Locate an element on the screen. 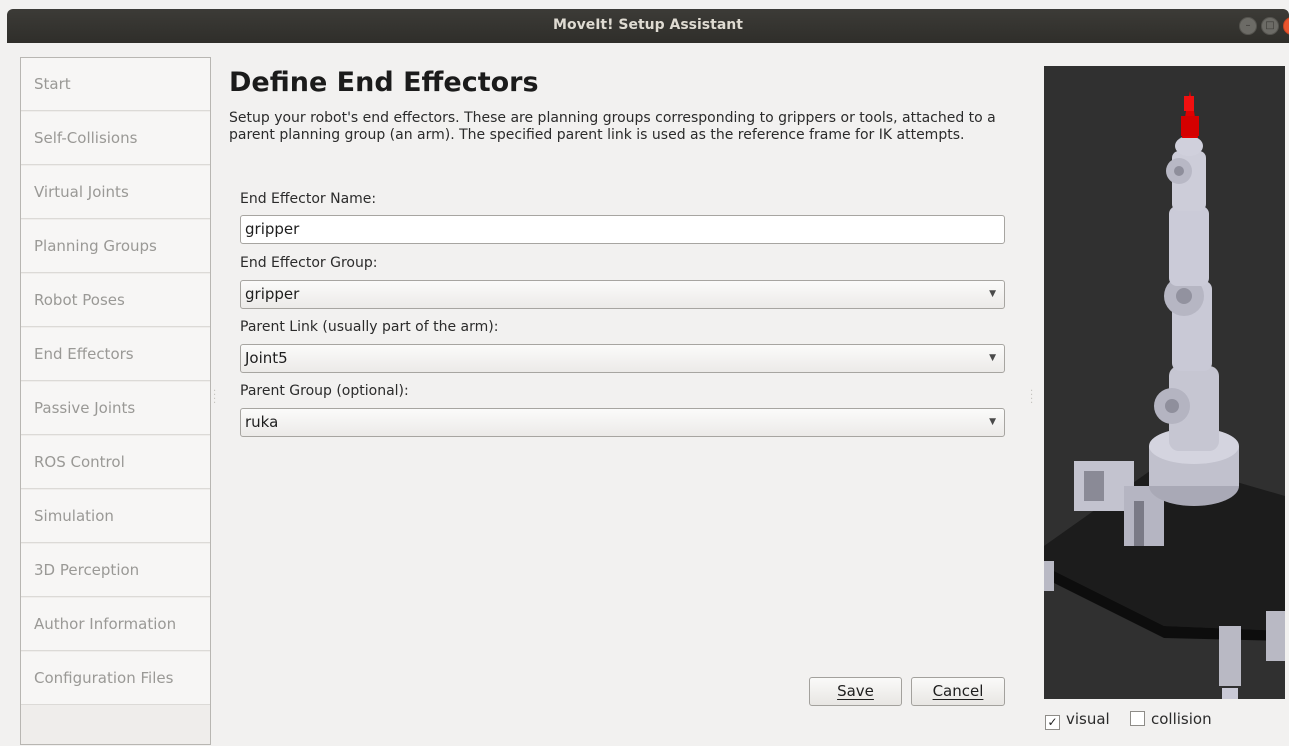 The height and width of the screenshot is (746, 1289). cancel-button: Cancel is located at coordinates (958, 691).